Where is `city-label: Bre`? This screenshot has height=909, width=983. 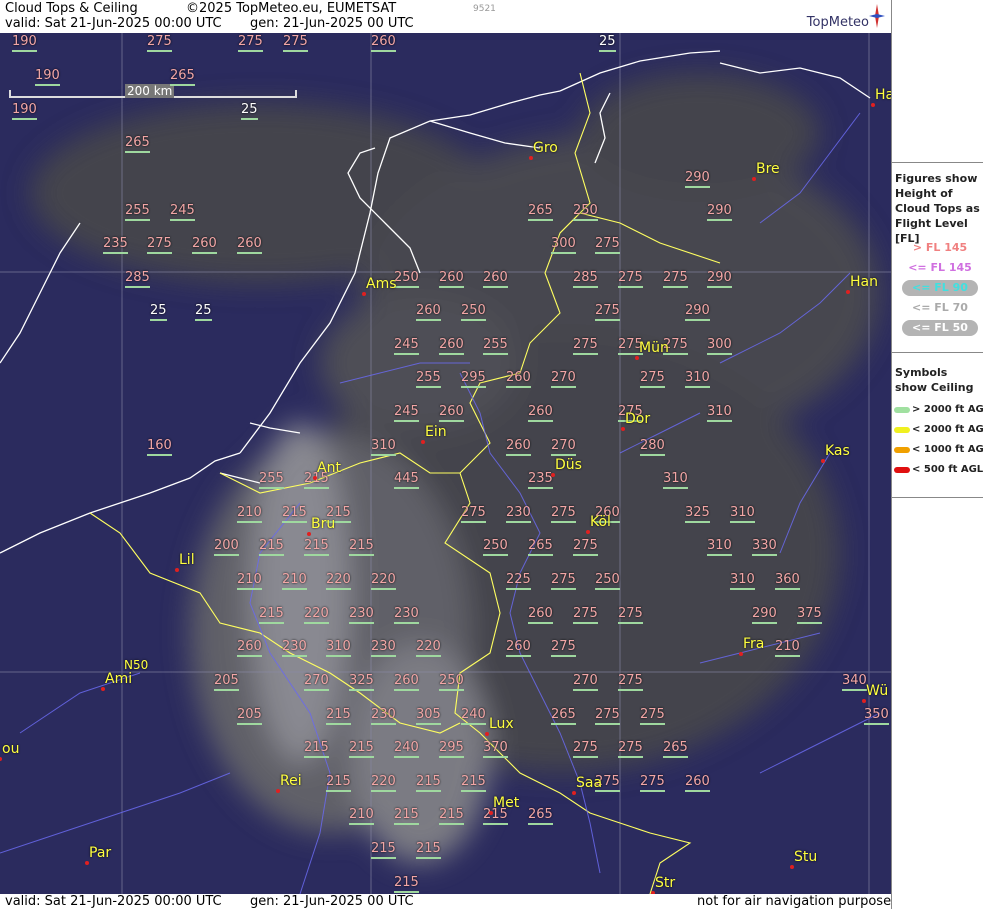 city-label: Bre is located at coordinates (768, 169).